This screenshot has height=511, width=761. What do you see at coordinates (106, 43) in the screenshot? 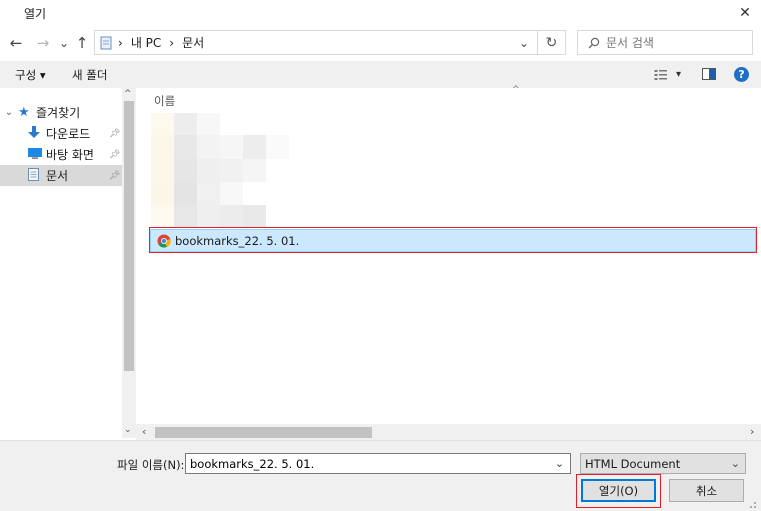
I see `folder-location-icon` at bounding box center [106, 43].